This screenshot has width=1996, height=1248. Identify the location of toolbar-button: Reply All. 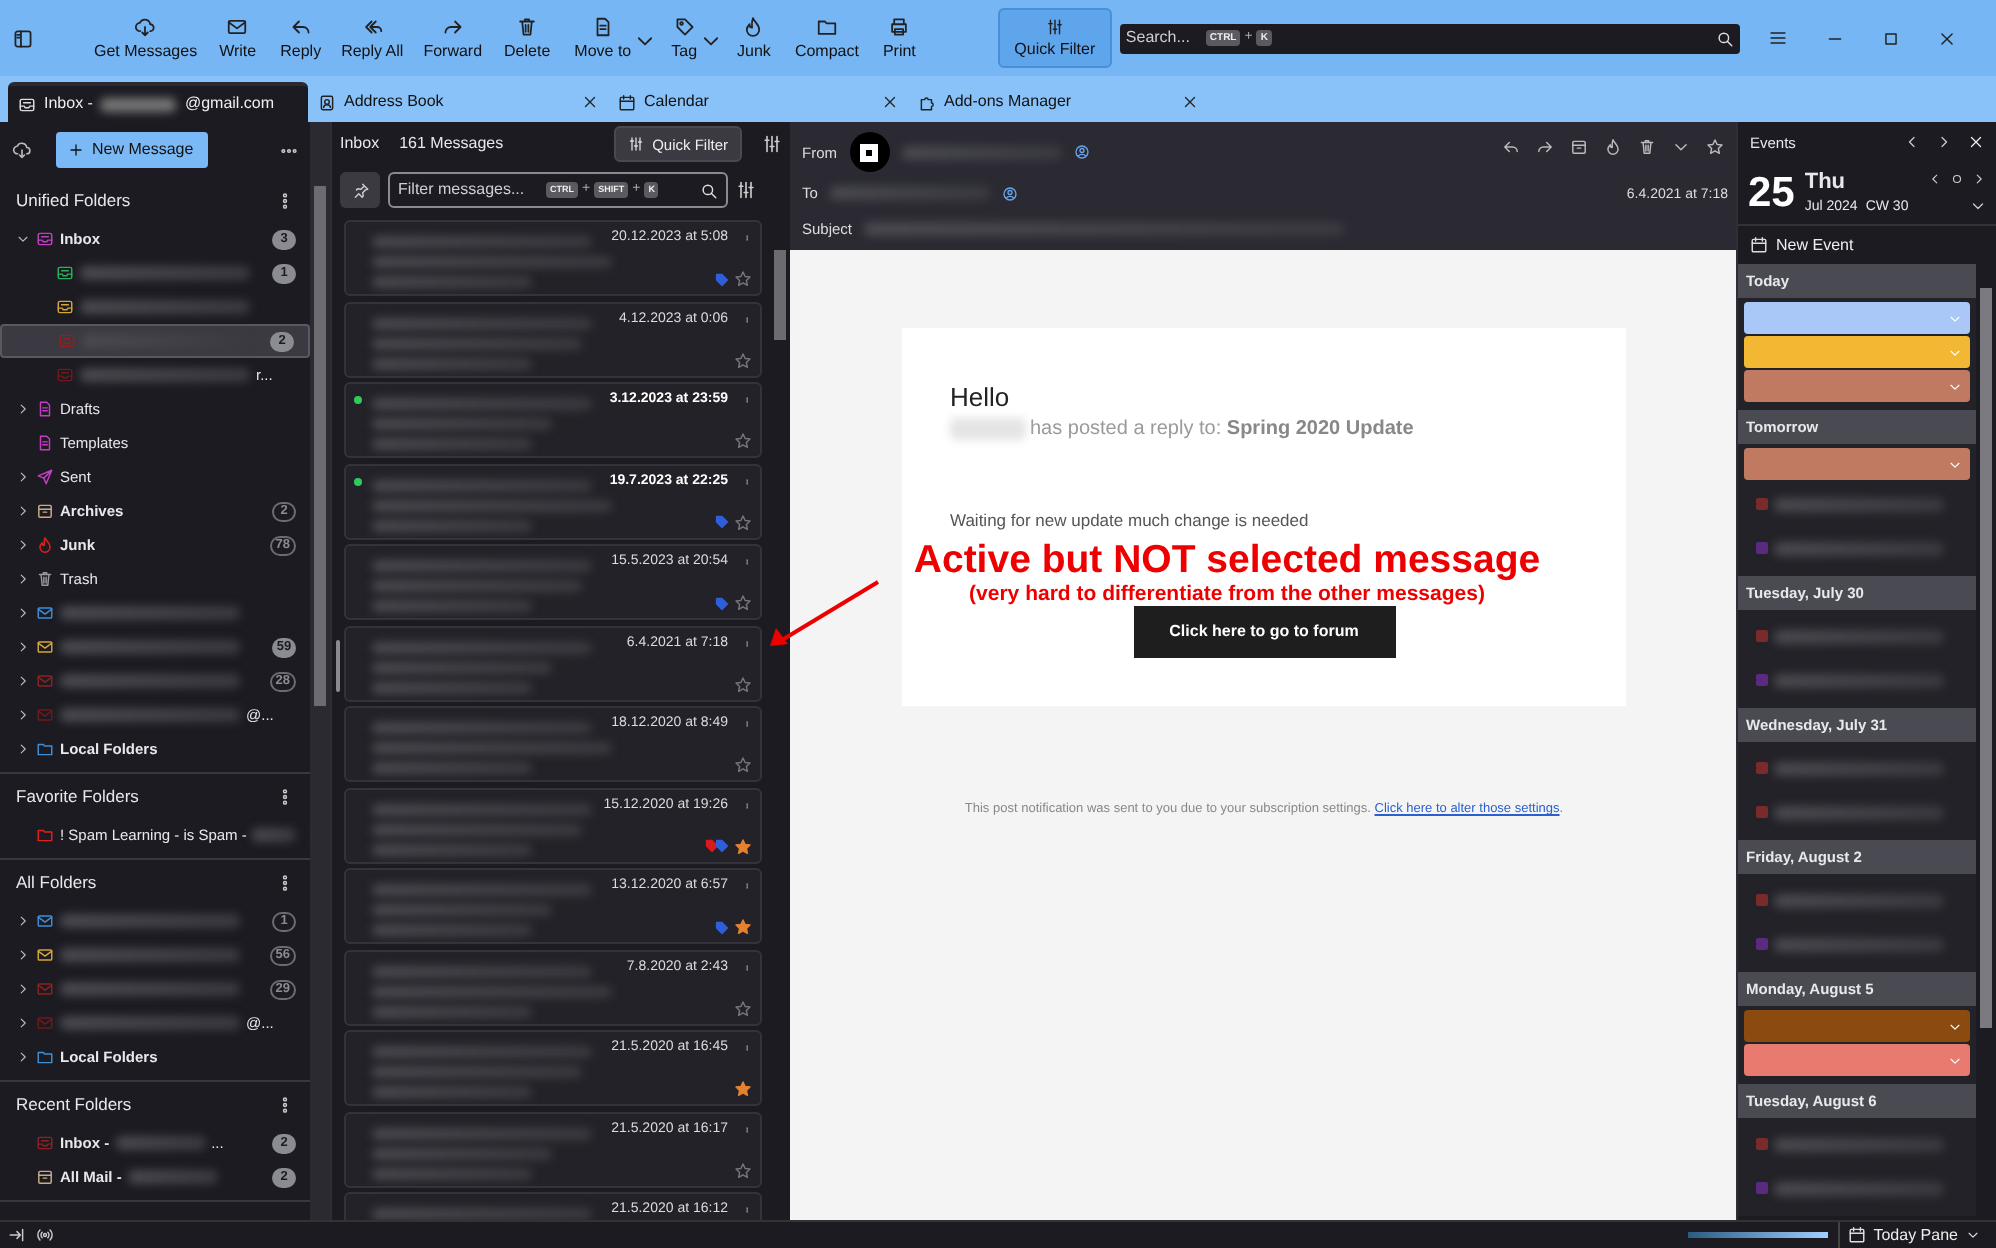
(372, 38).